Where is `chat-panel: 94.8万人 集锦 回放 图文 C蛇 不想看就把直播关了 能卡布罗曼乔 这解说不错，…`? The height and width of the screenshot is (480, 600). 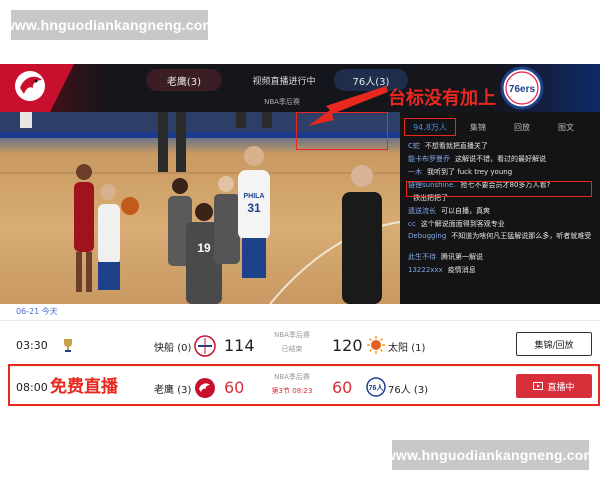 chat-panel: 94.8万人 集锦 回放 图文 C蛇 不想看就把直播关了 能卡布罗曼乔 这解说不错，… is located at coordinates (500, 208).